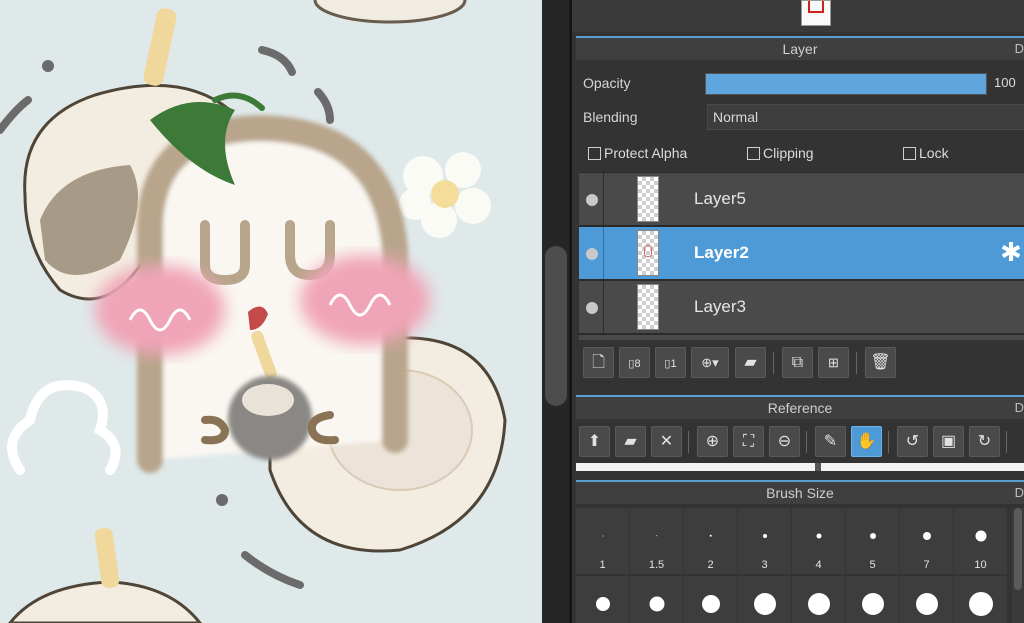  I want to click on protect-alpha-checkbox: Protect Alpha, so click(637, 154).